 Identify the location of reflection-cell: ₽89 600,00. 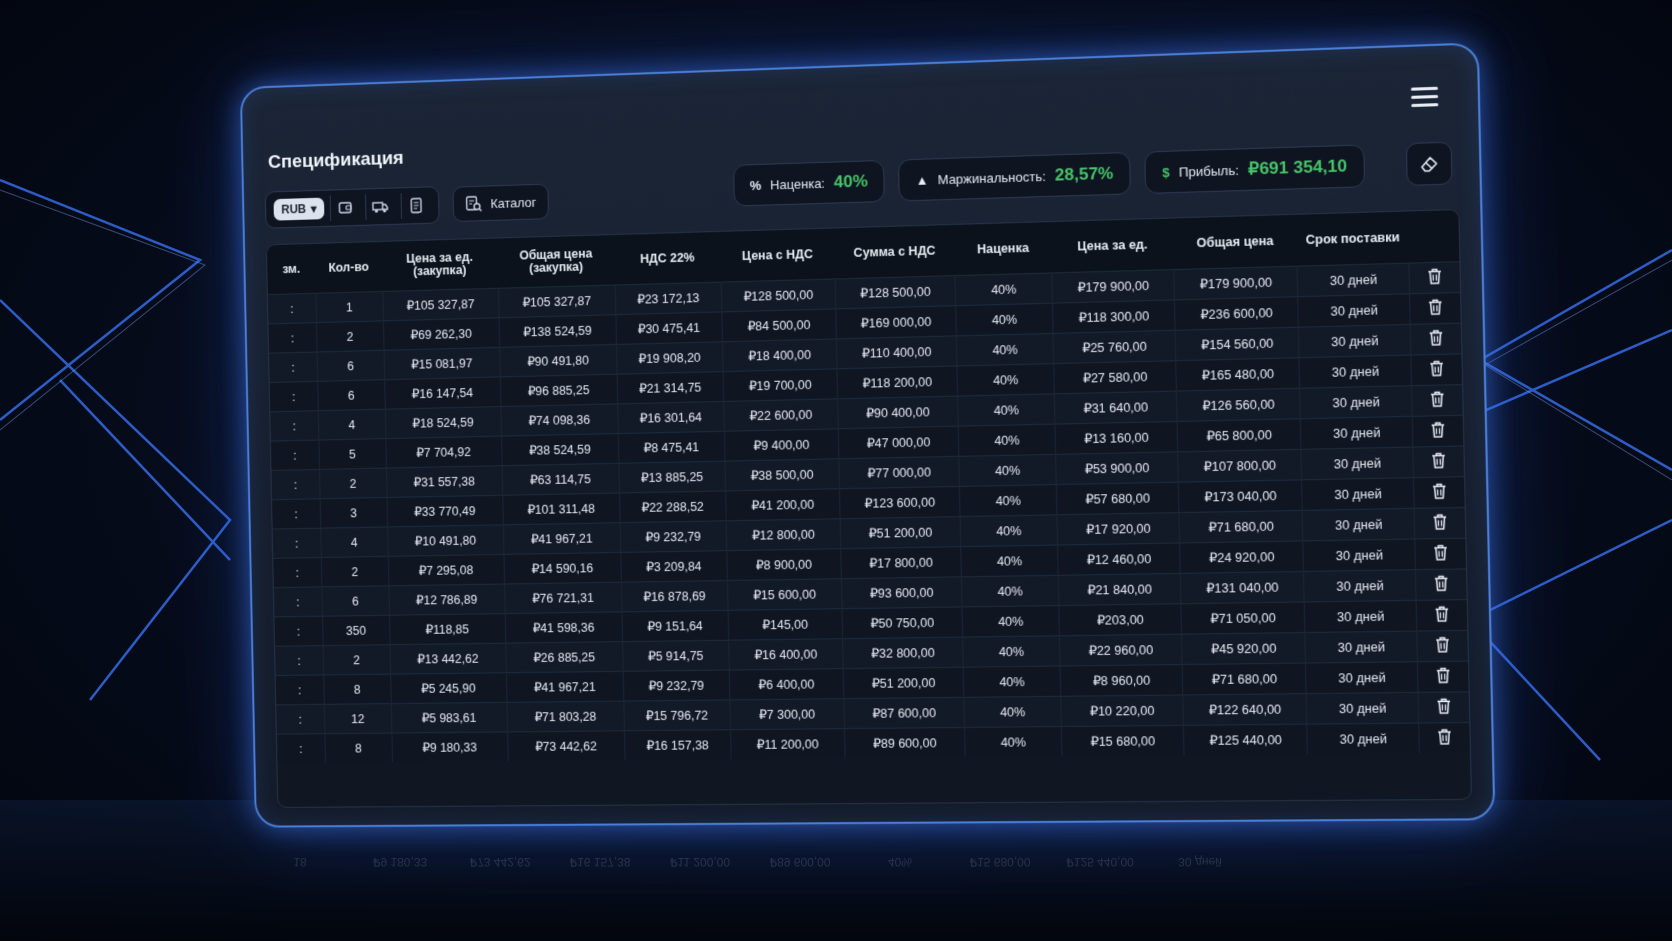
(800, 862).